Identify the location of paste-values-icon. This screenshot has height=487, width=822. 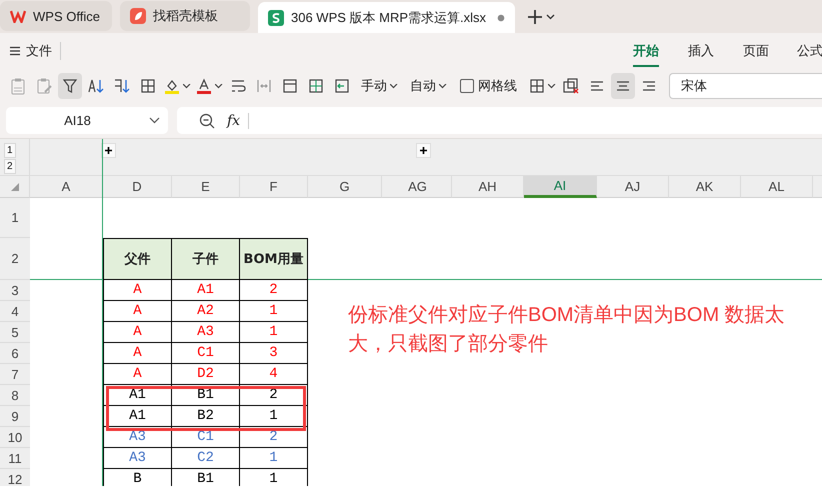
(18, 86).